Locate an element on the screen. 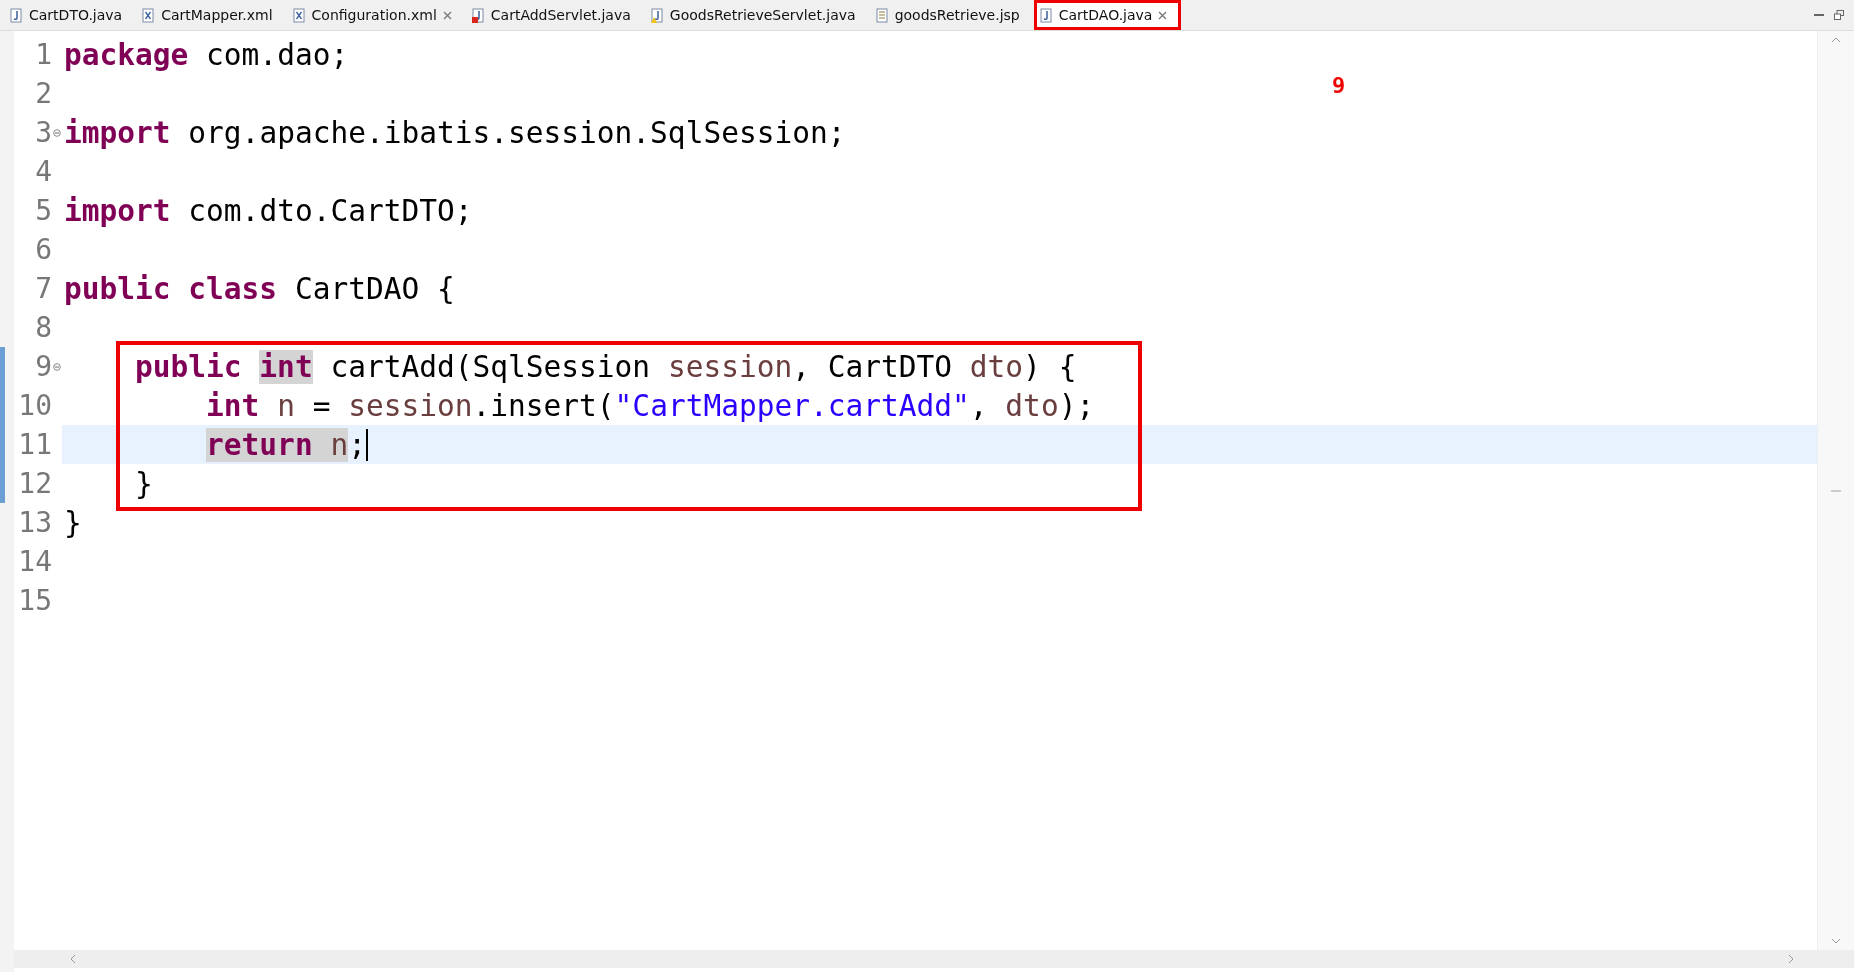  editor-tab: GoodsRetrieveServlet.java is located at coordinates (757, 15).